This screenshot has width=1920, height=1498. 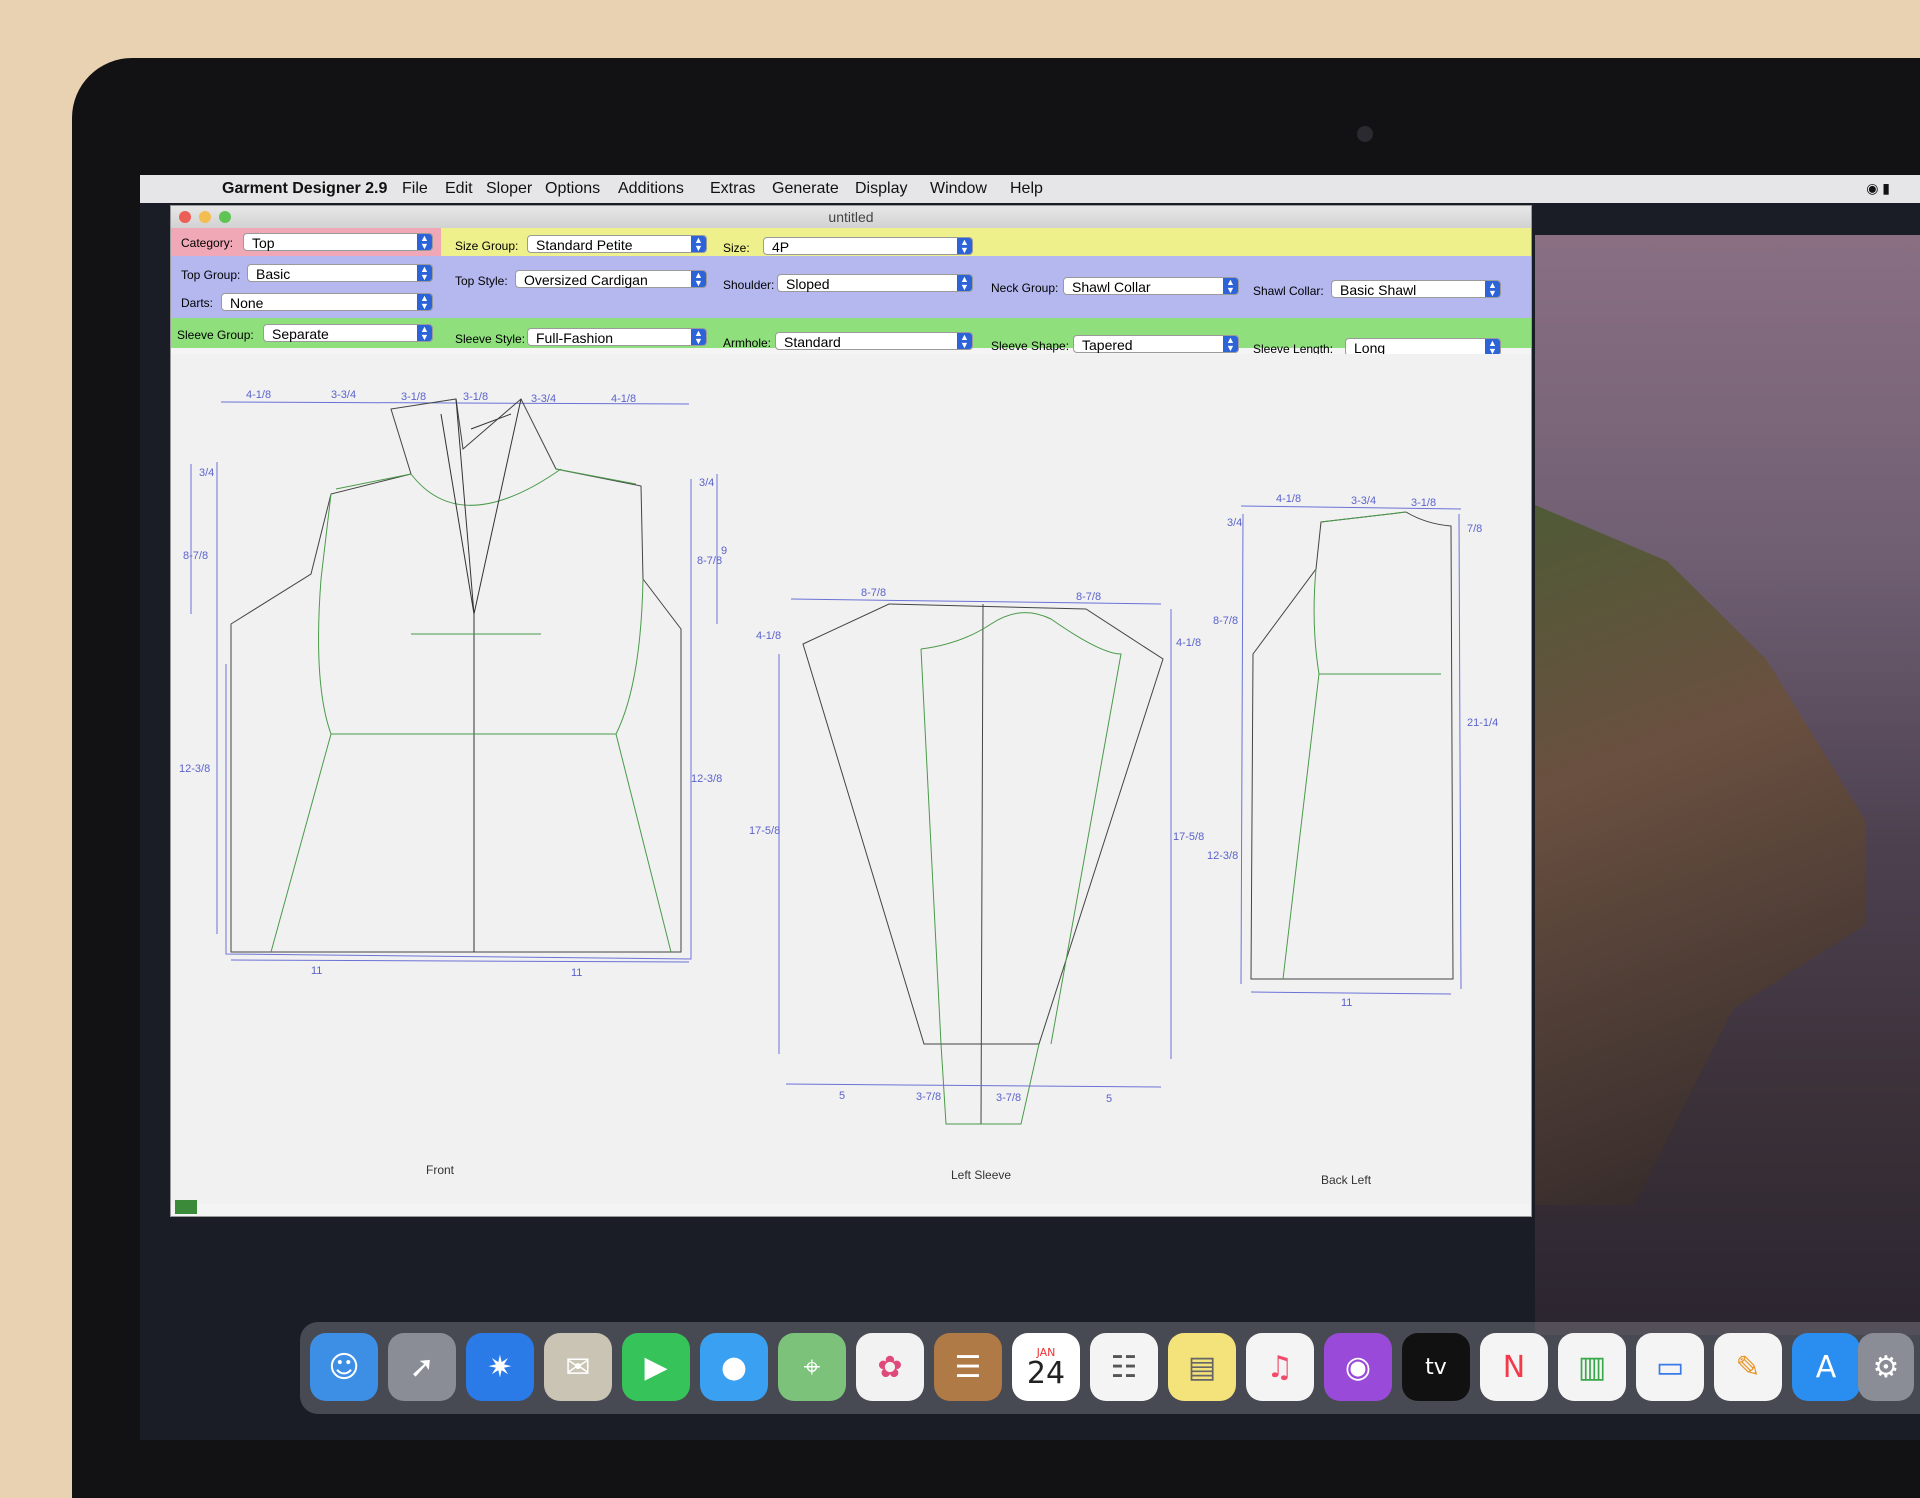 What do you see at coordinates (1088, 597) in the screenshot?
I see `sleeve-dim-top-2: 8-7/8` at bounding box center [1088, 597].